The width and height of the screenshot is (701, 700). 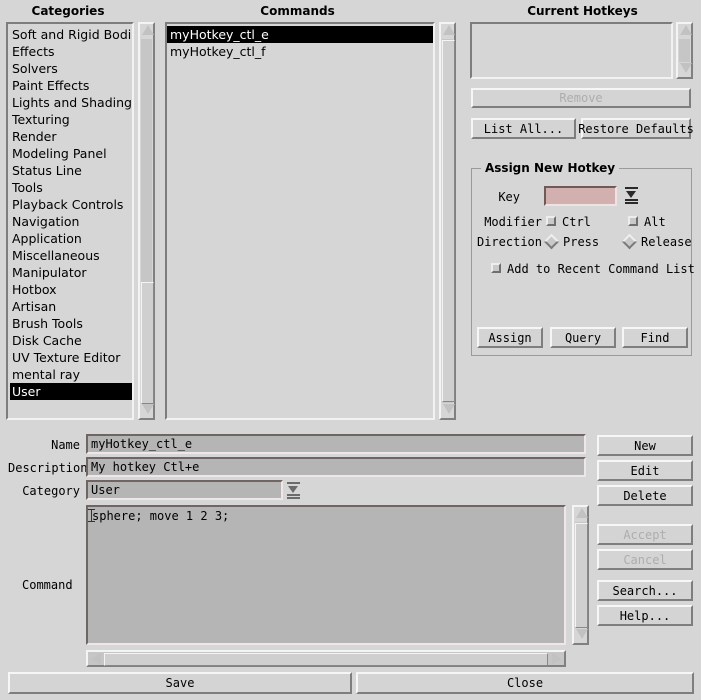 I want to click on close-button: Close, so click(x=525, y=683).